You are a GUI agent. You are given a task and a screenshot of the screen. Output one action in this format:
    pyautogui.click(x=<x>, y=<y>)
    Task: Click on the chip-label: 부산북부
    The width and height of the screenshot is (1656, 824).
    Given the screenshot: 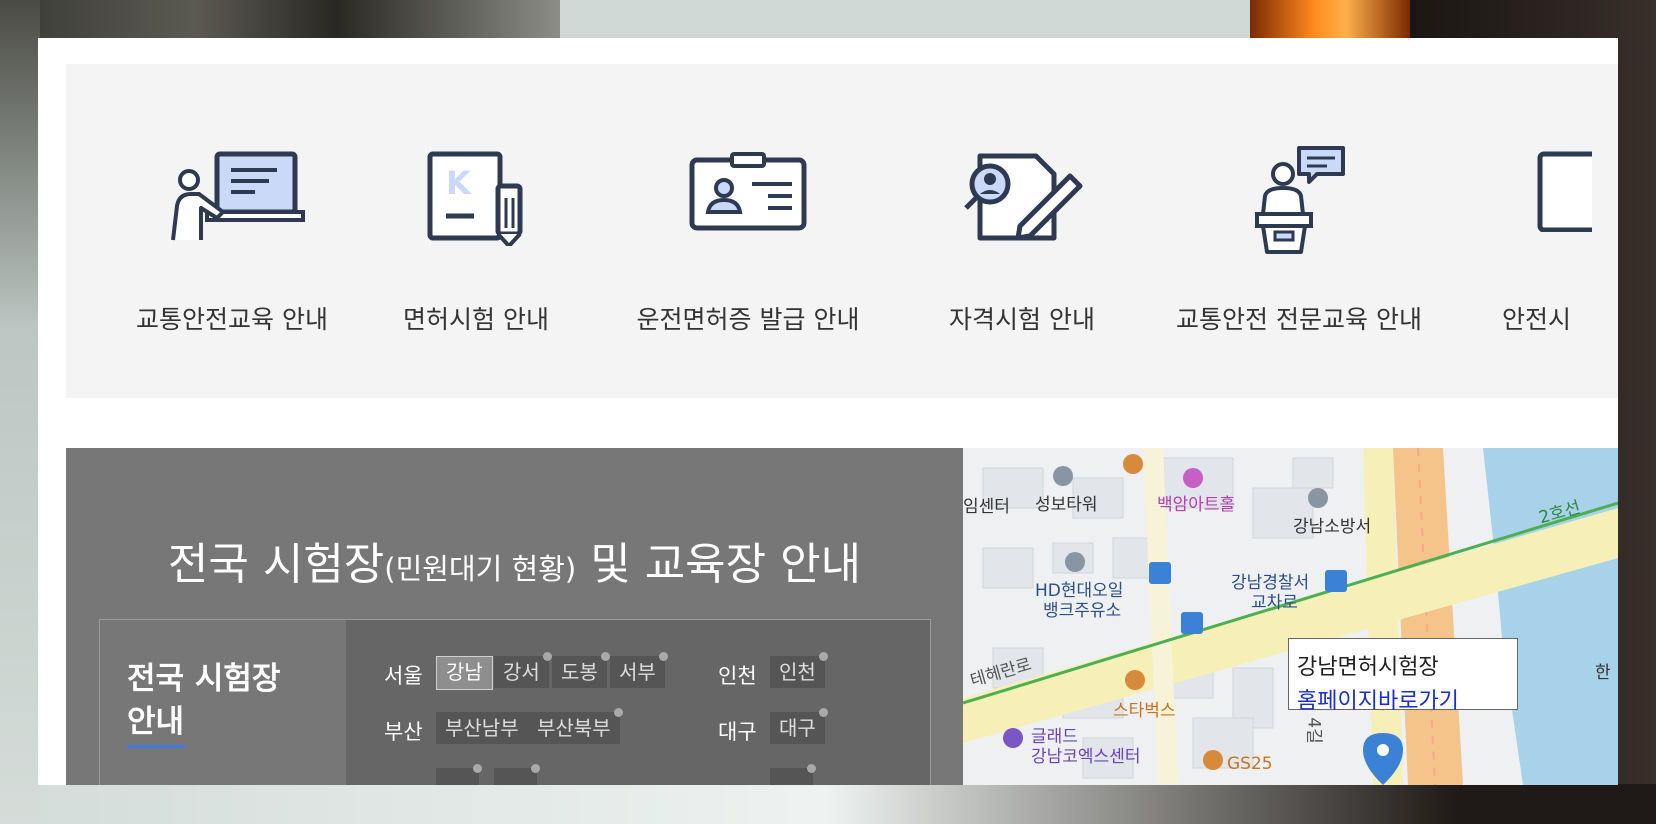 What is the action you would take?
    pyautogui.click(x=574, y=728)
    